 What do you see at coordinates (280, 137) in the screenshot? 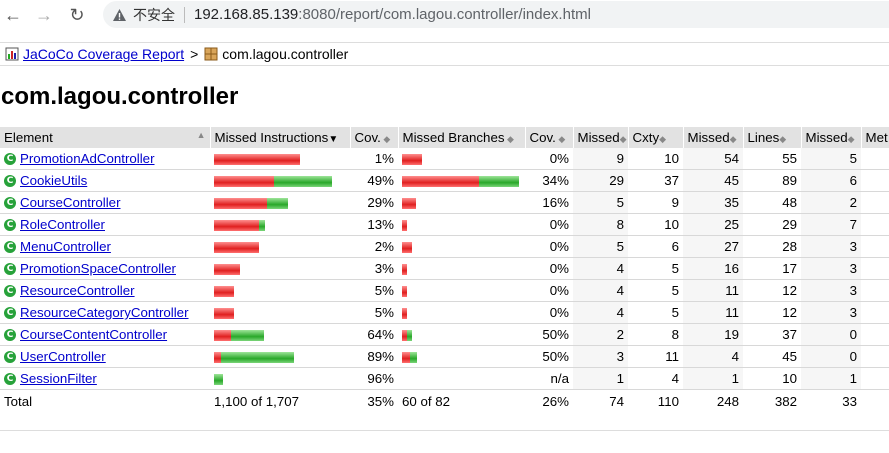
I see `col-missed-instructions: Missed Instructions▼` at bounding box center [280, 137].